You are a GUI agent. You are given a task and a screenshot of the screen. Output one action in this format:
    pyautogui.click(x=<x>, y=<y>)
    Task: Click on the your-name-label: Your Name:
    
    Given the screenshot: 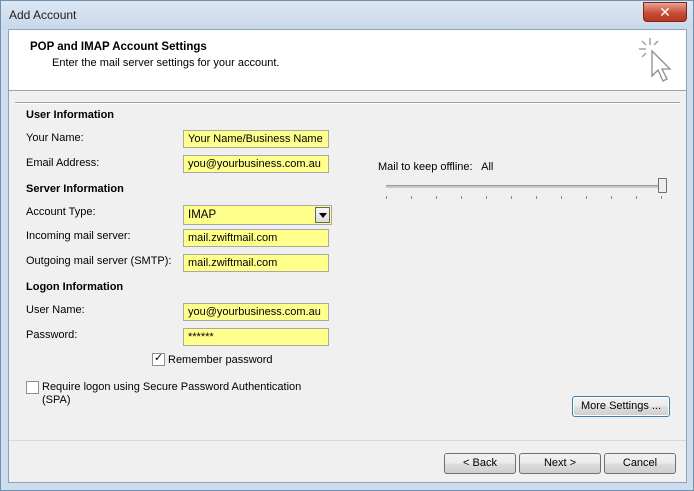 What is the action you would take?
    pyautogui.click(x=55, y=138)
    